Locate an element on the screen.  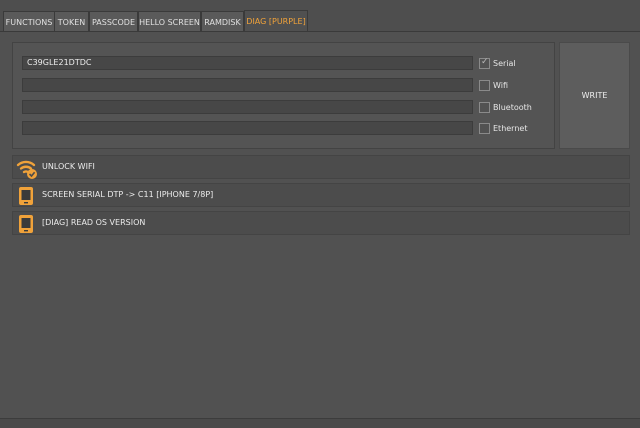
tab-label: HELLO SCREEN is located at coordinates (169, 22).